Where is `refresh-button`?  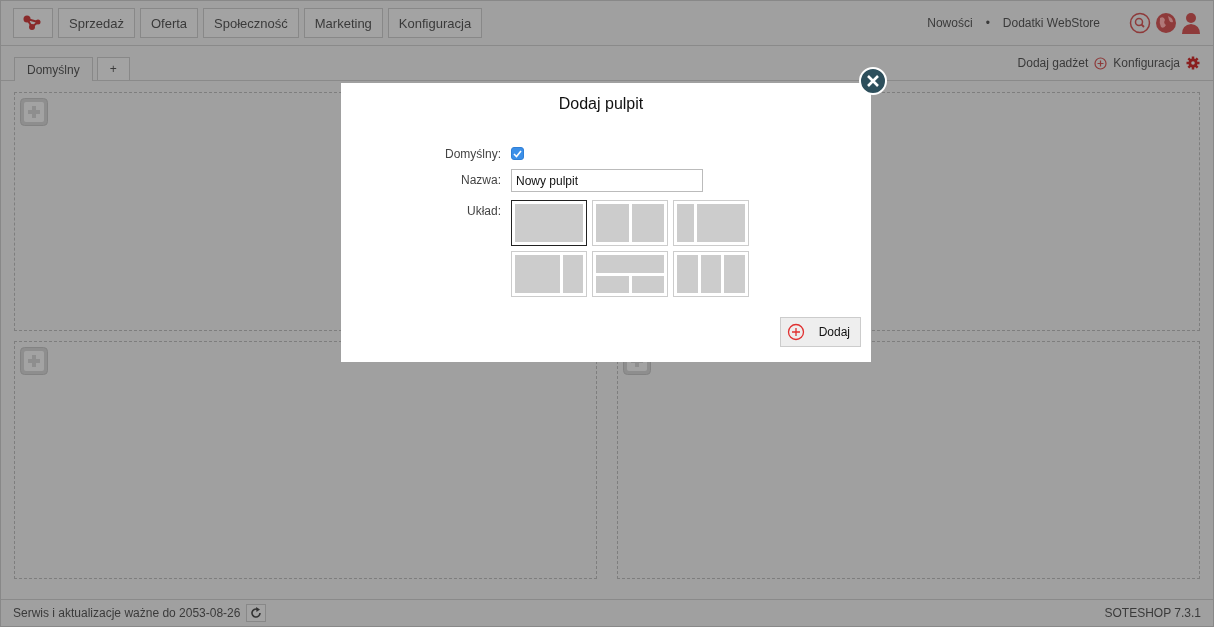 refresh-button is located at coordinates (256, 613).